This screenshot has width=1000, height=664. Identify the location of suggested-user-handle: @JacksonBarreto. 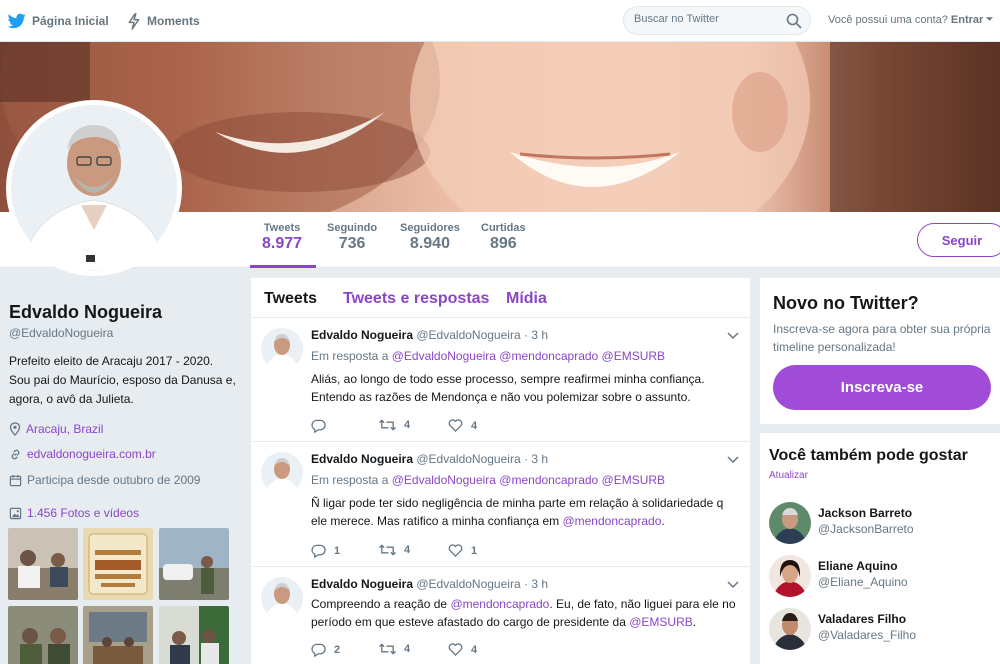
(866, 529).